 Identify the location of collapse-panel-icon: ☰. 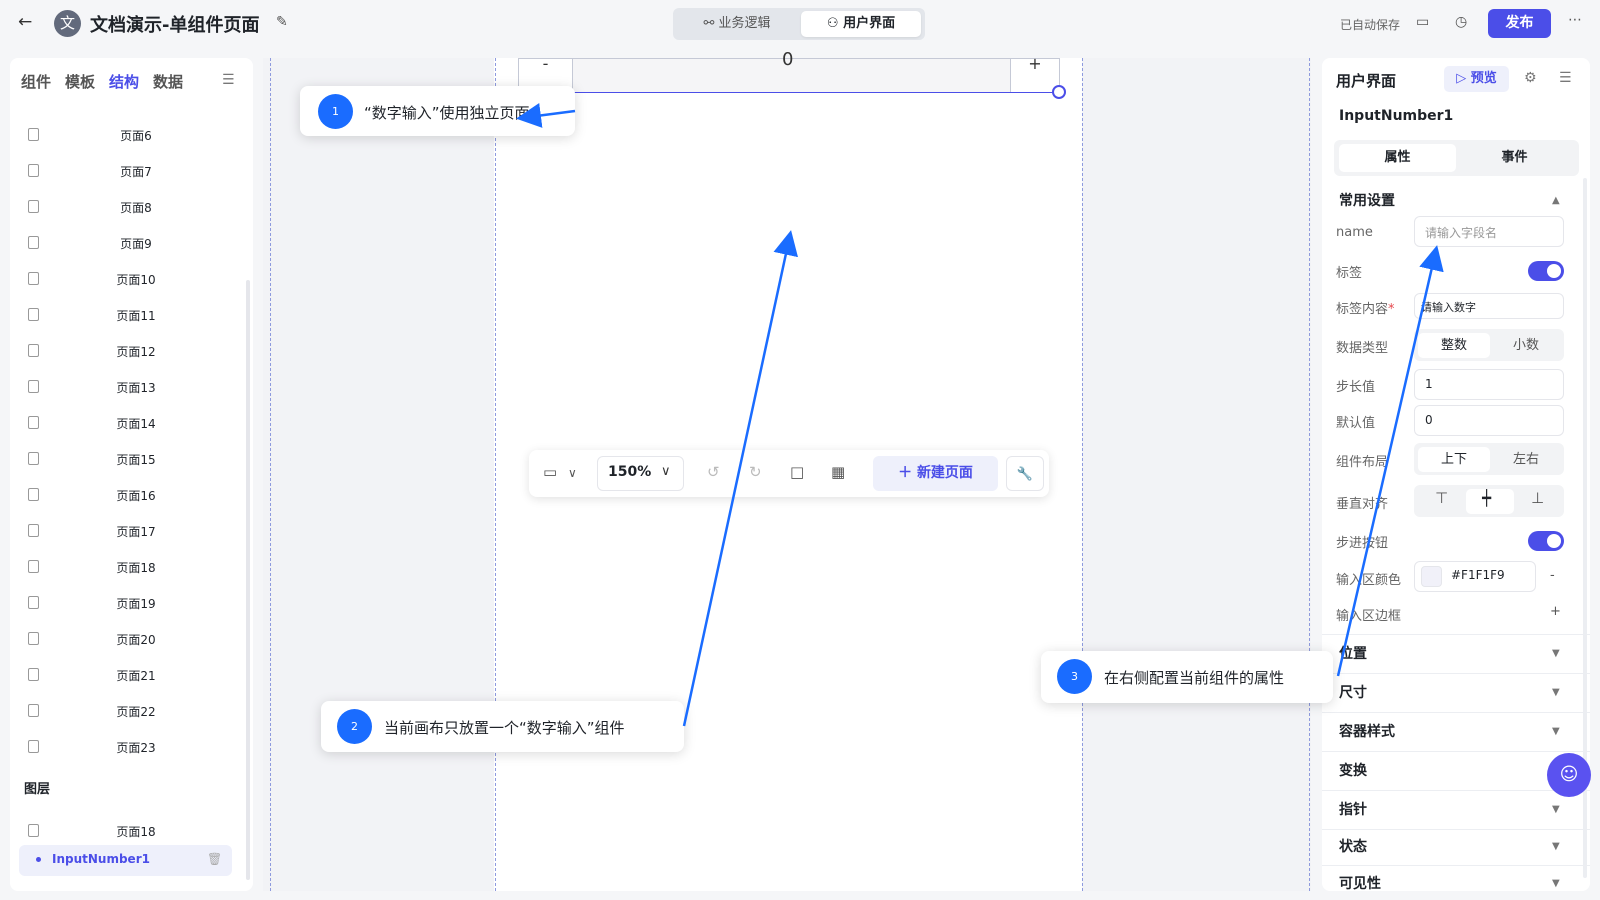
(228, 80).